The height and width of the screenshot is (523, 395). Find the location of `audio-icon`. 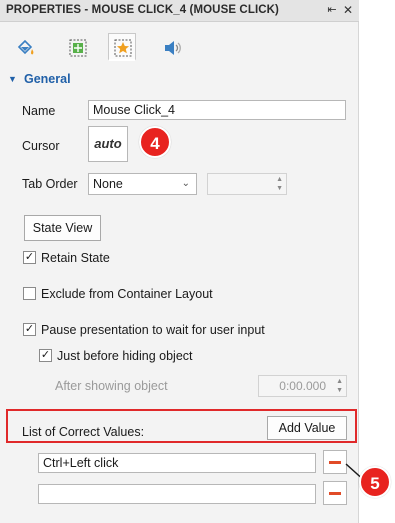

audio-icon is located at coordinates (173, 48).